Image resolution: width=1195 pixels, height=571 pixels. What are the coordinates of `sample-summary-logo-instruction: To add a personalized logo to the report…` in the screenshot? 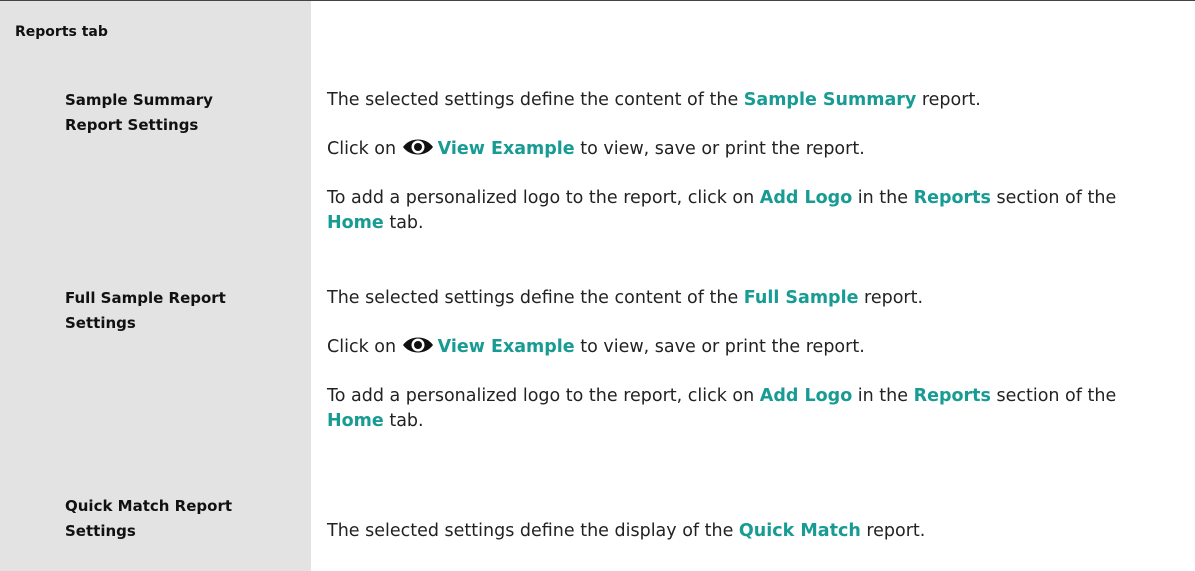 It's located at (749, 211).